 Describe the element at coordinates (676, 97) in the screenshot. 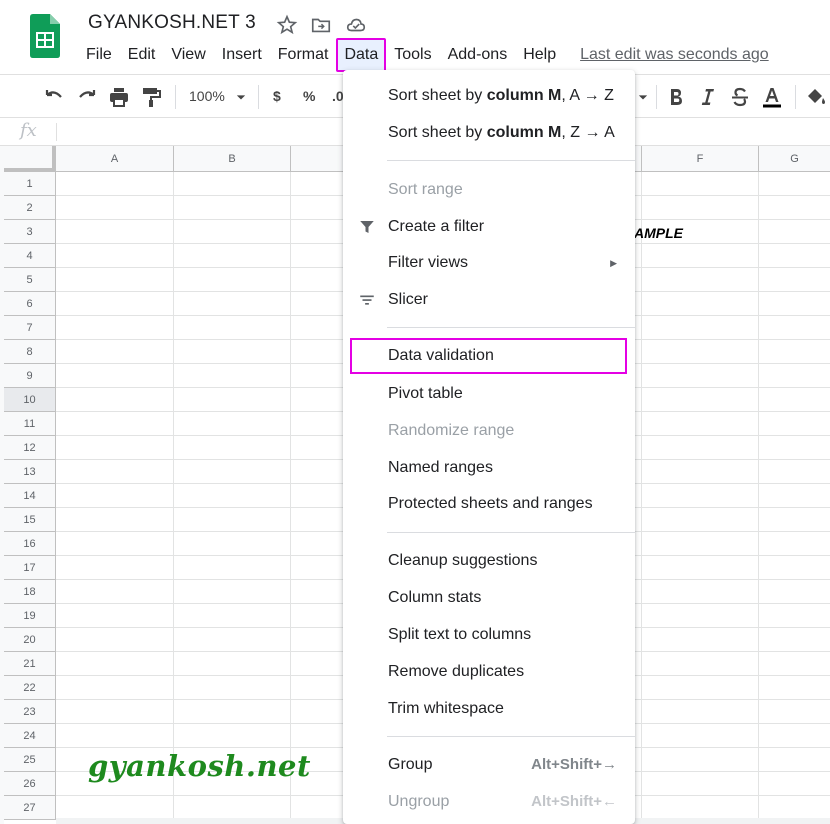

I see `bold-icon` at that location.